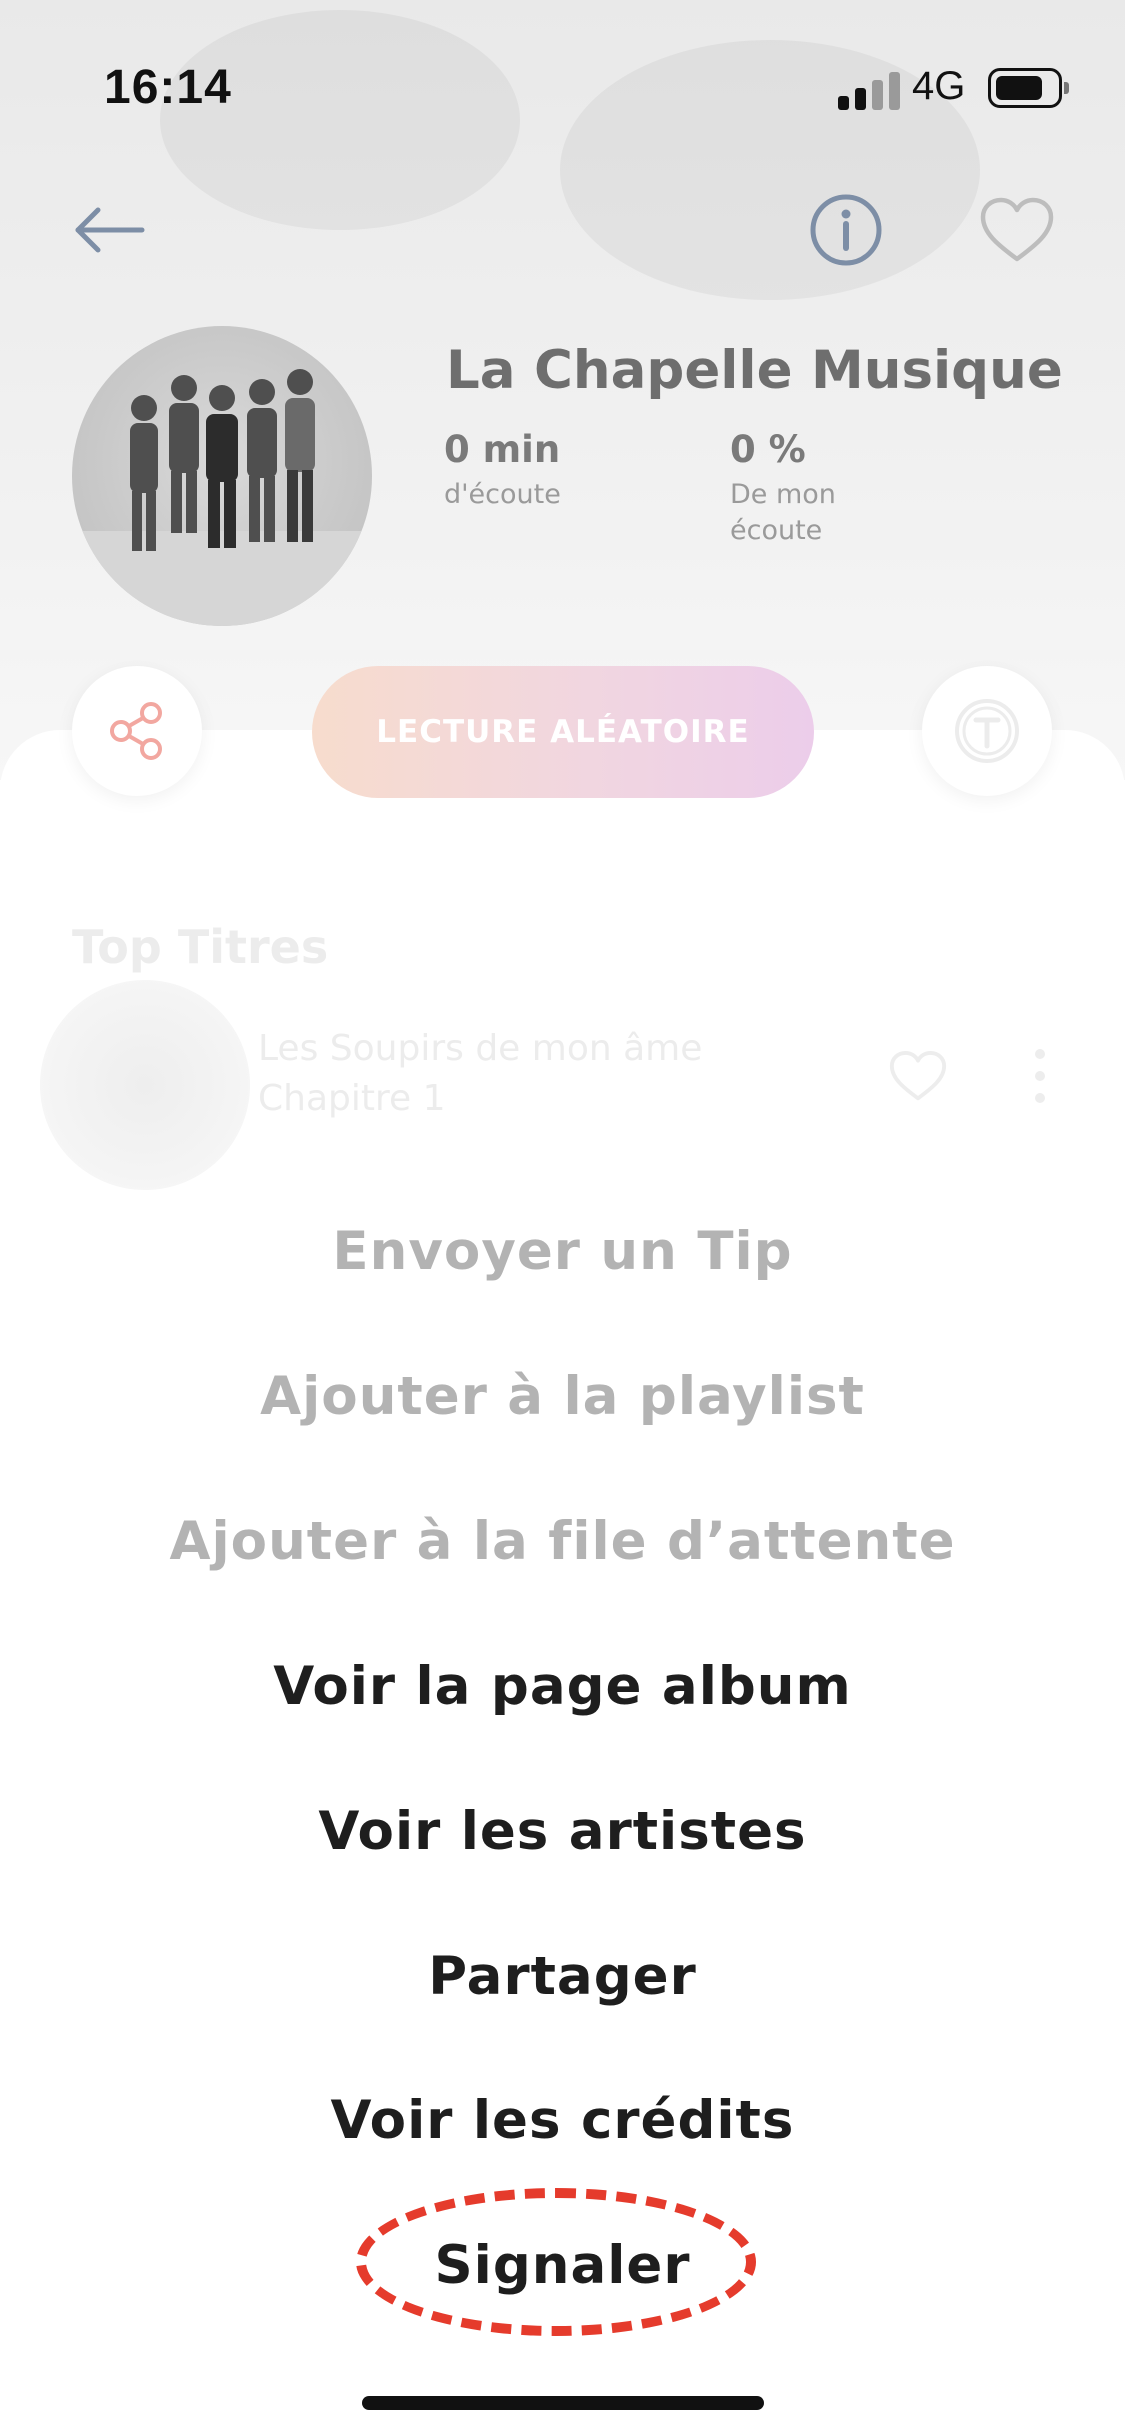 The height and width of the screenshot is (2436, 1125). What do you see at coordinates (870, 90) in the screenshot?
I see `signal-strength-icon` at bounding box center [870, 90].